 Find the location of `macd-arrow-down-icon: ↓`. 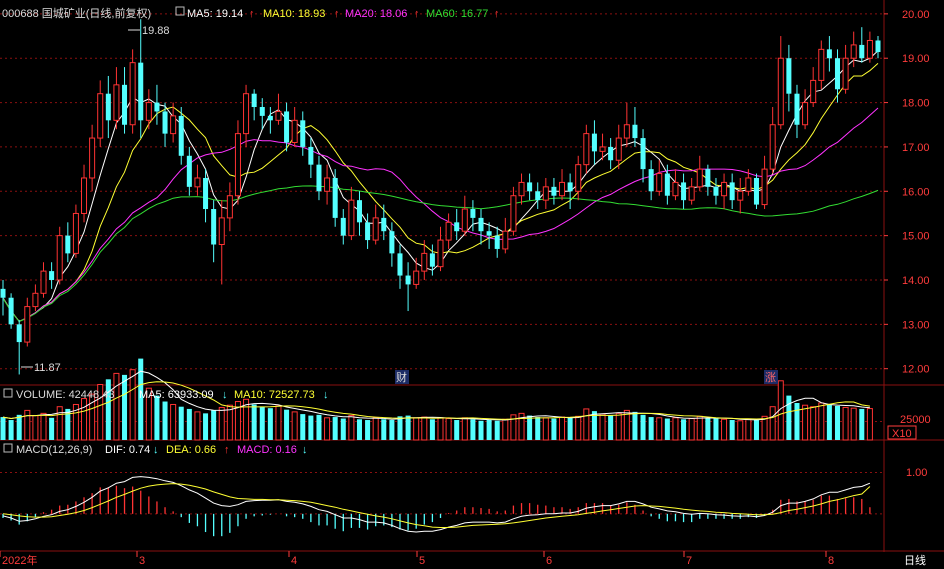

macd-arrow-down-icon: ↓ is located at coordinates (305, 450).